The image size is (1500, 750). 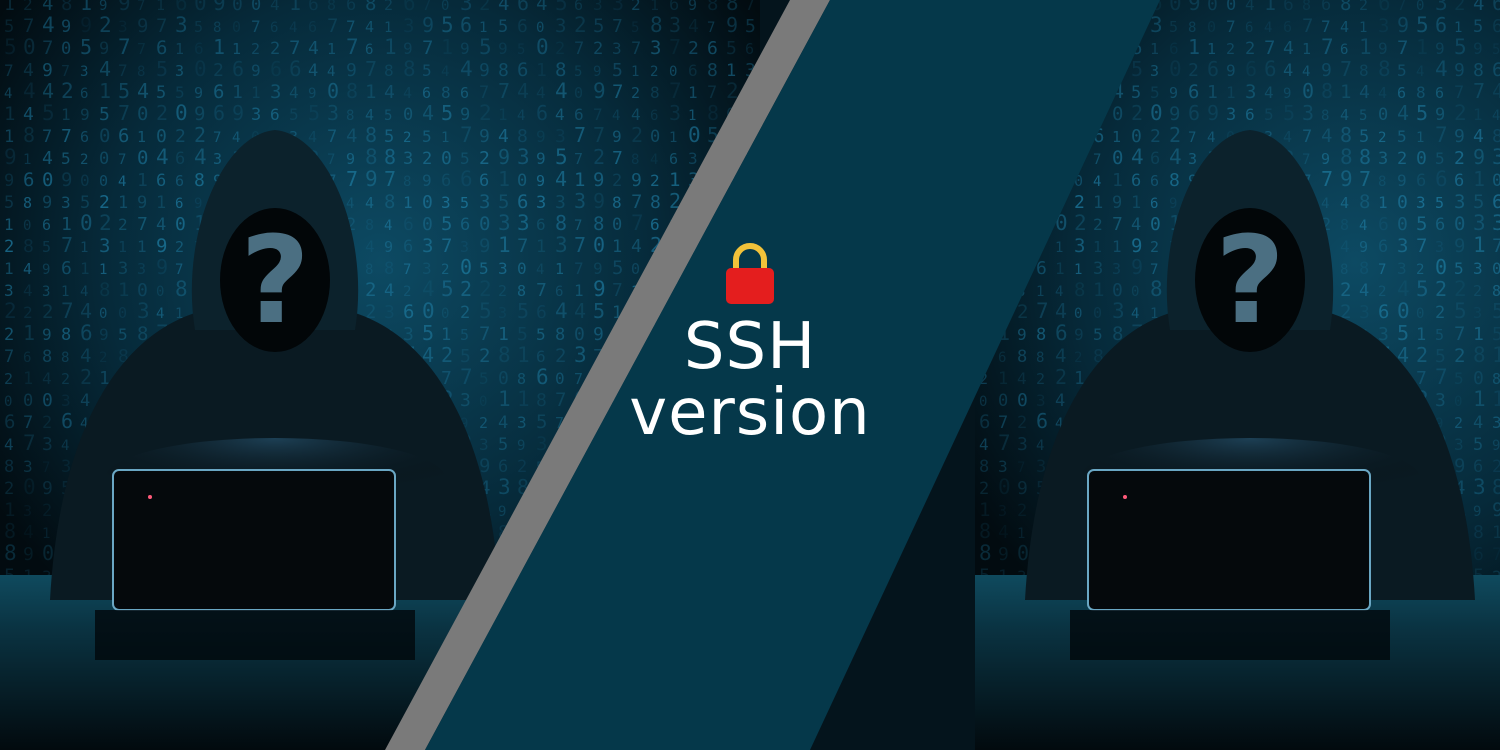 I want to click on lock-icon, so click(x=750, y=273).